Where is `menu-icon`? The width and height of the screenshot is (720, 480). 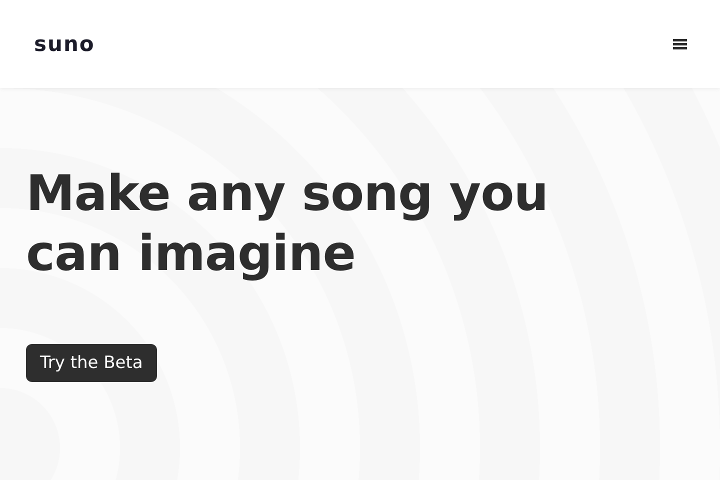
menu-icon is located at coordinates (680, 44).